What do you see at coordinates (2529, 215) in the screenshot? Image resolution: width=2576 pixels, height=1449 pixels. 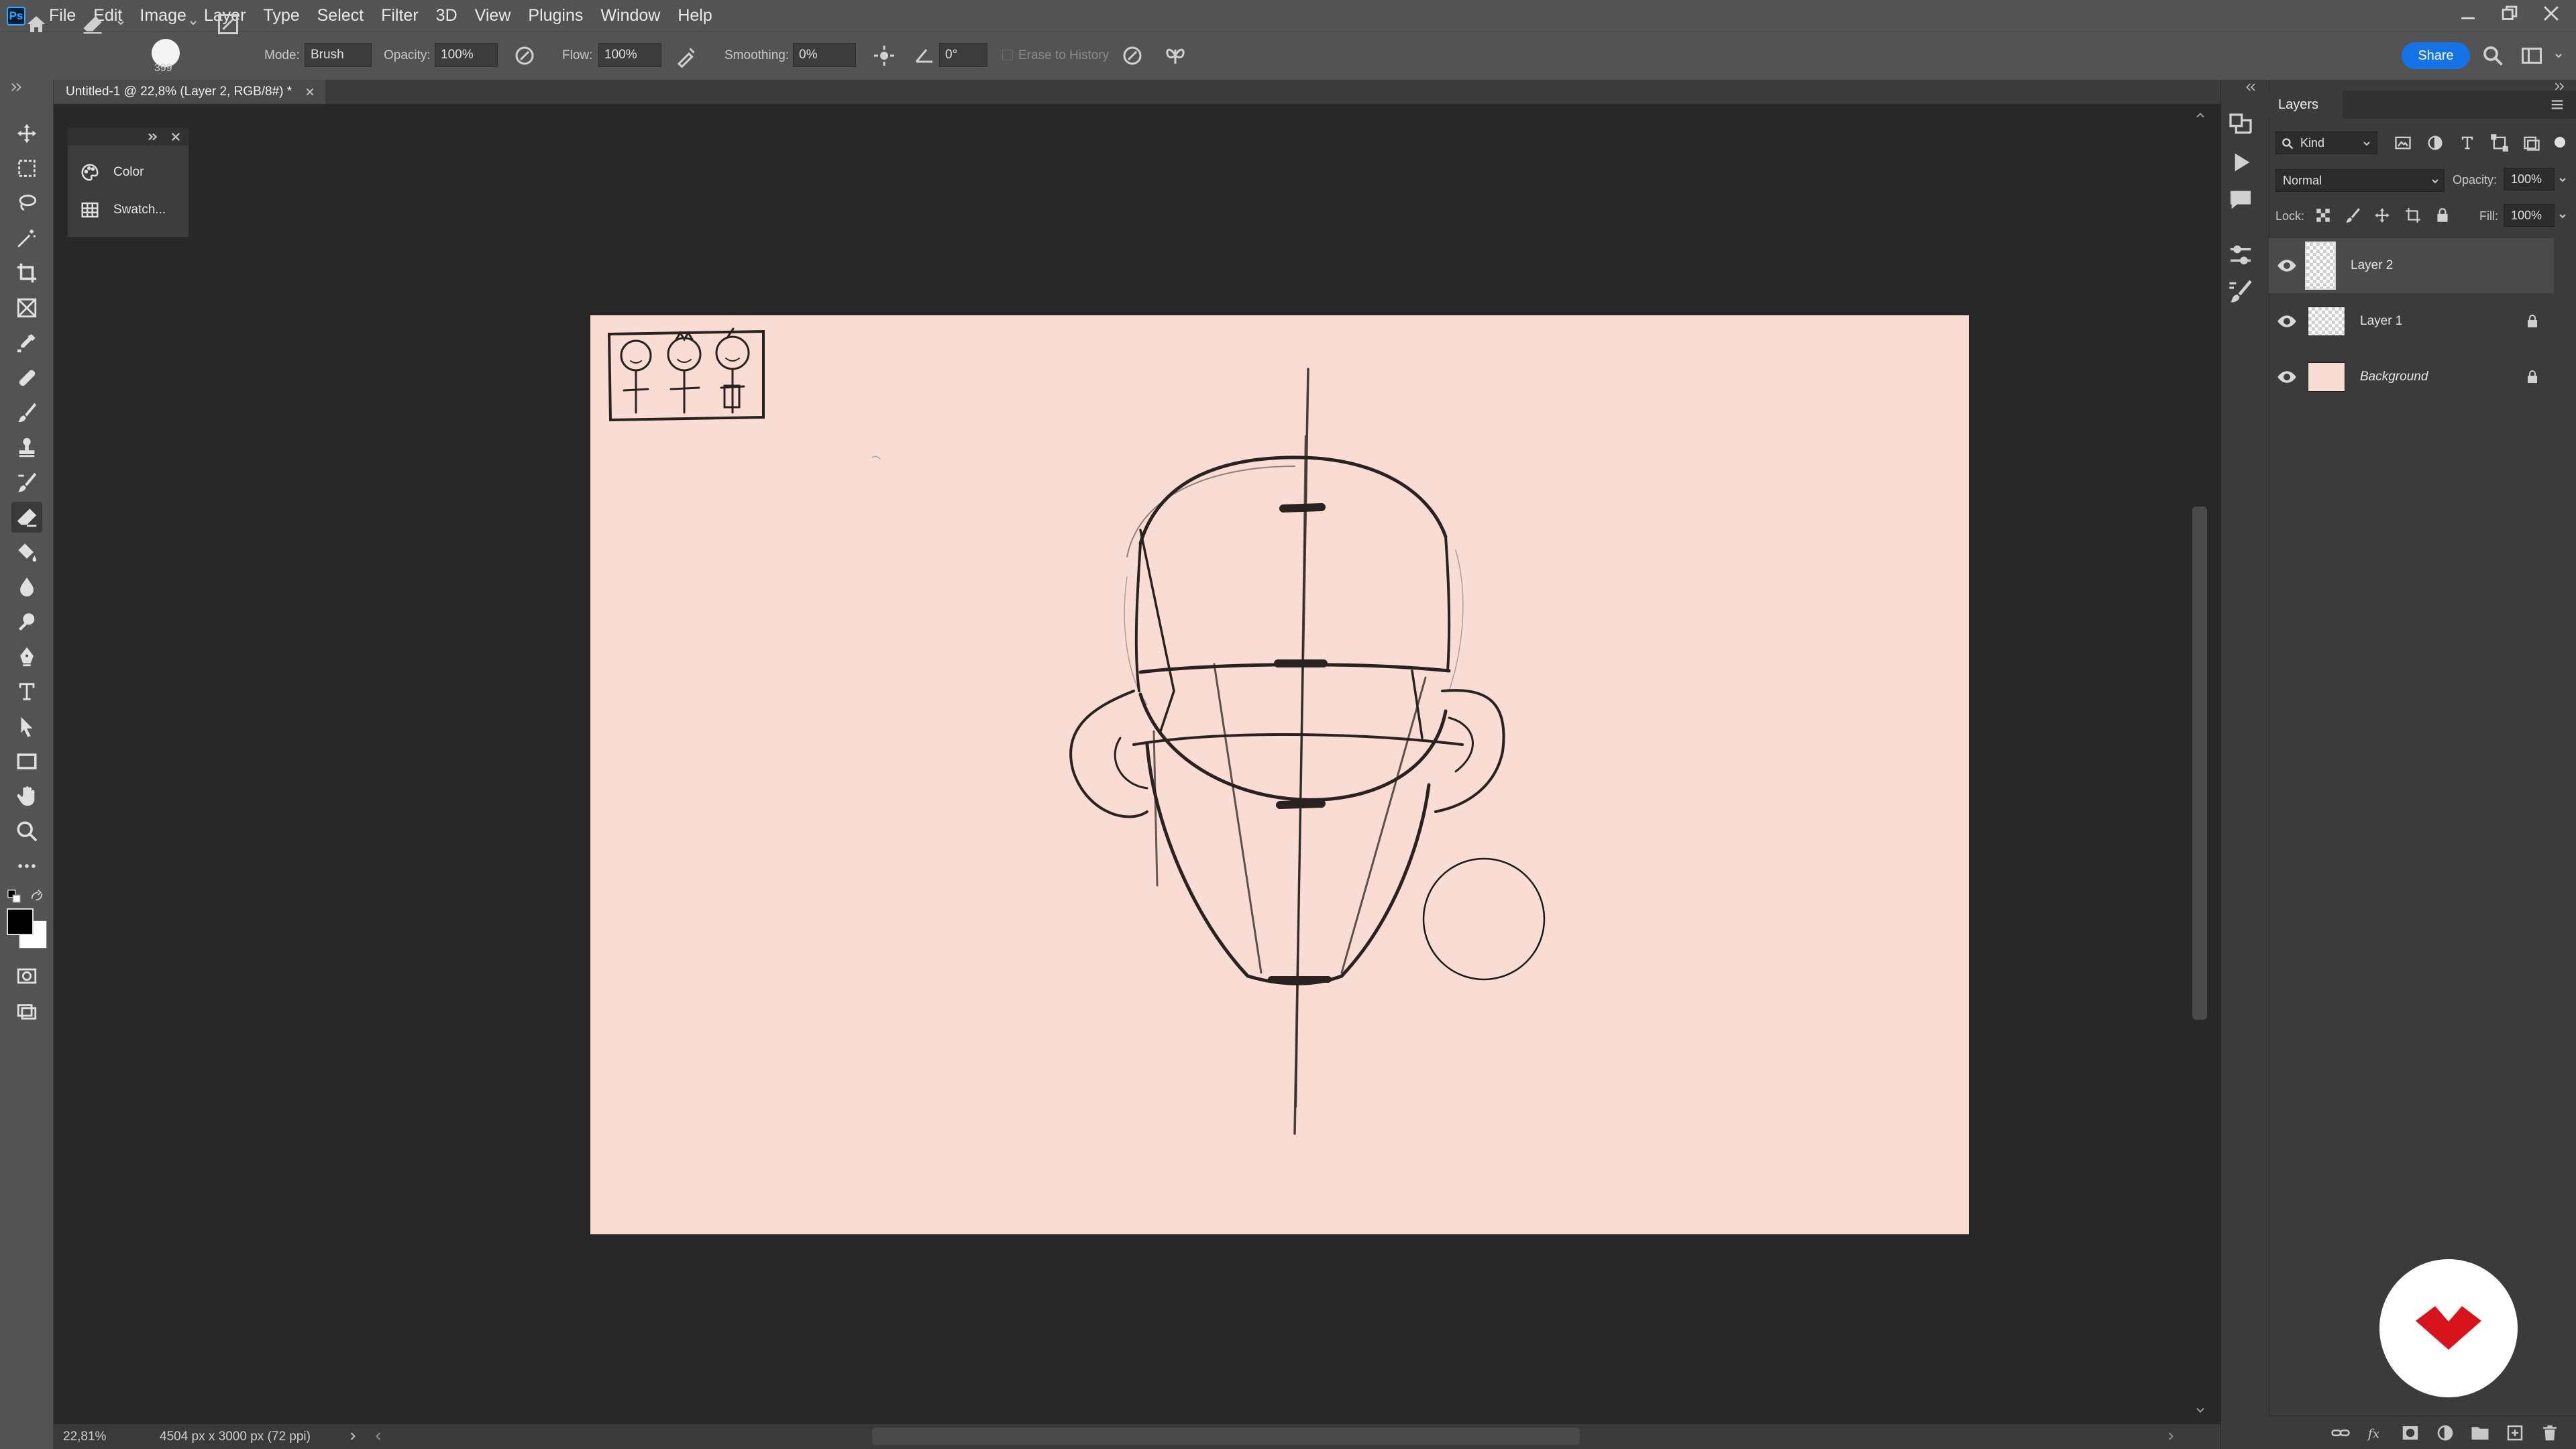 I see `layer-fill-input: 100%` at bounding box center [2529, 215].